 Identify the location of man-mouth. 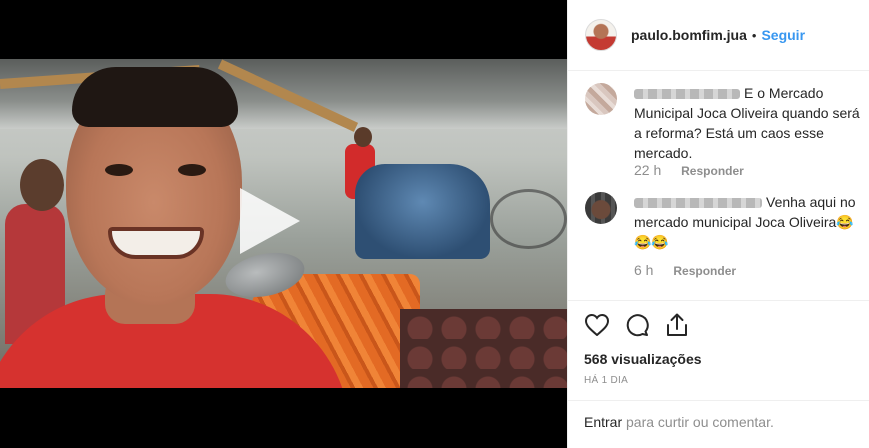
(156, 243).